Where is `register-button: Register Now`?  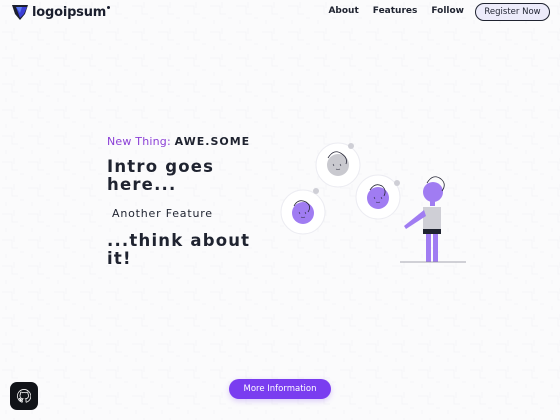 register-button: Register Now is located at coordinates (512, 12).